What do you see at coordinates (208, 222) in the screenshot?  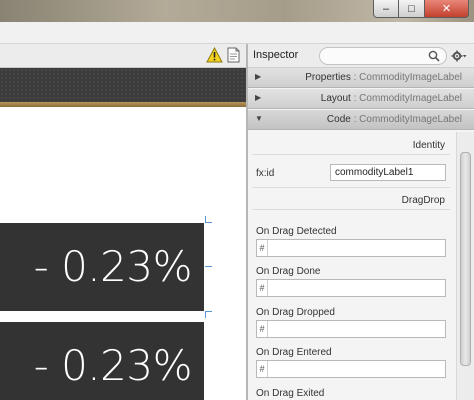 I see `selection-handle-top-corner` at bounding box center [208, 222].